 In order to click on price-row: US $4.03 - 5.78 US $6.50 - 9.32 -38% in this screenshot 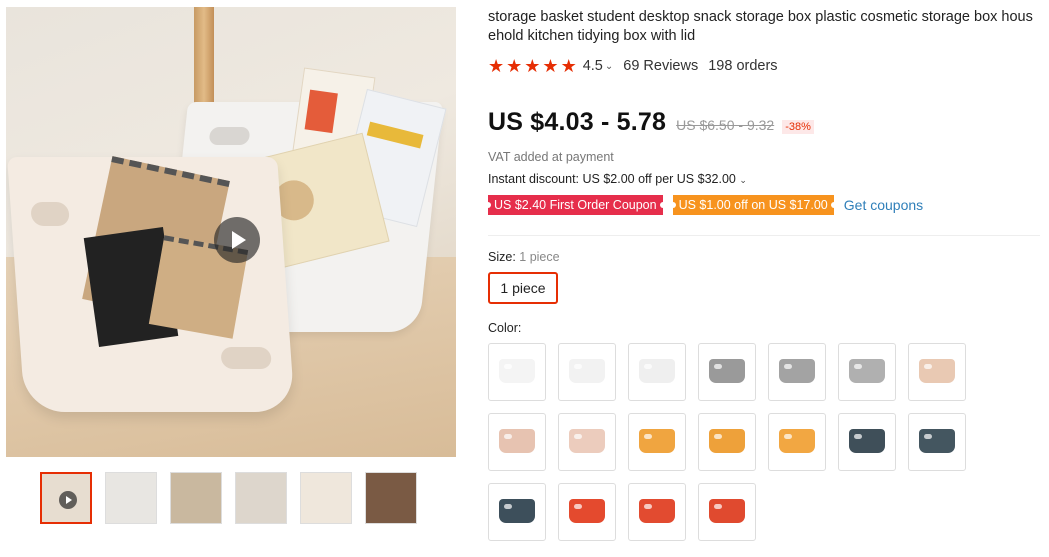, I will do `click(651, 122)`.